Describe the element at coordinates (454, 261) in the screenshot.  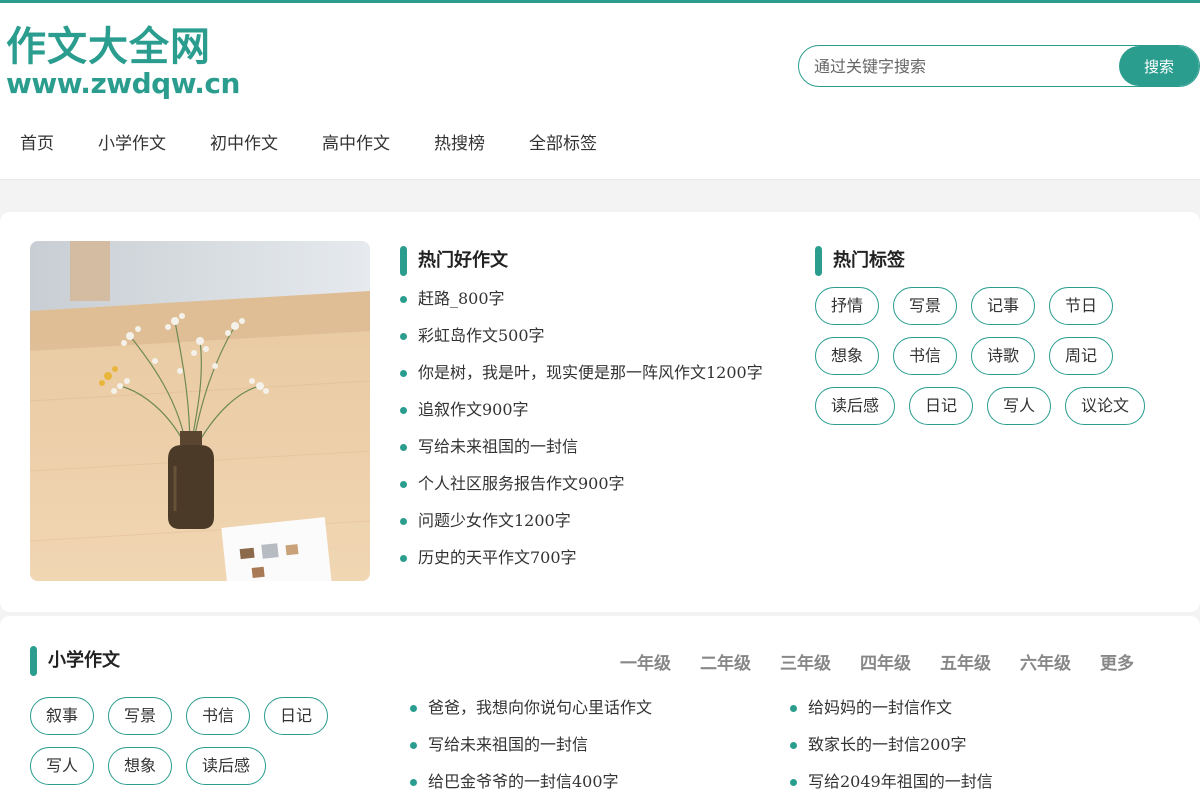
I see `hot-essays-title: 热门好作文` at that location.